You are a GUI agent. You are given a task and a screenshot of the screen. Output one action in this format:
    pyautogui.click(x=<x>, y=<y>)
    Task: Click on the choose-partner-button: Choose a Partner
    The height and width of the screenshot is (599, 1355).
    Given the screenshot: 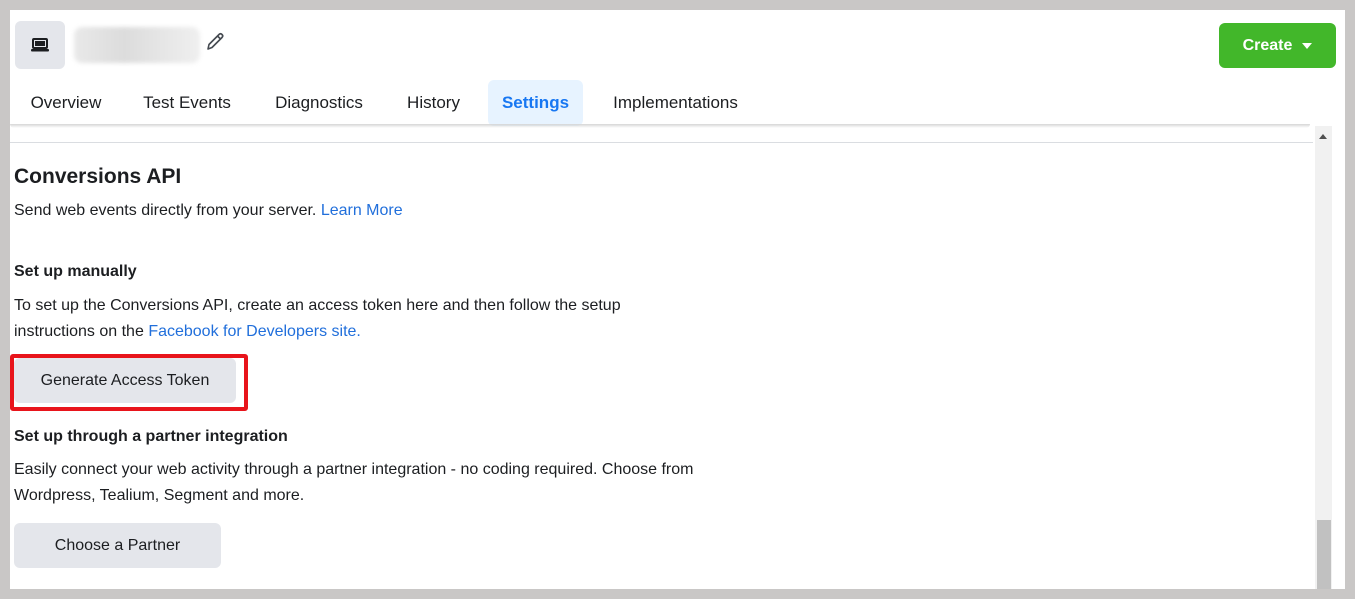 What is the action you would take?
    pyautogui.click(x=117, y=545)
    